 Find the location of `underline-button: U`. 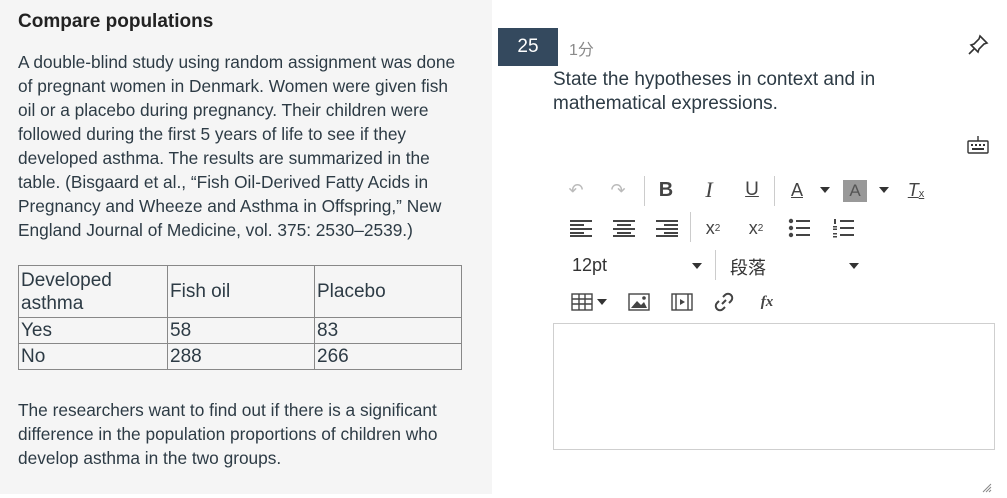

underline-button: U is located at coordinates (752, 190).